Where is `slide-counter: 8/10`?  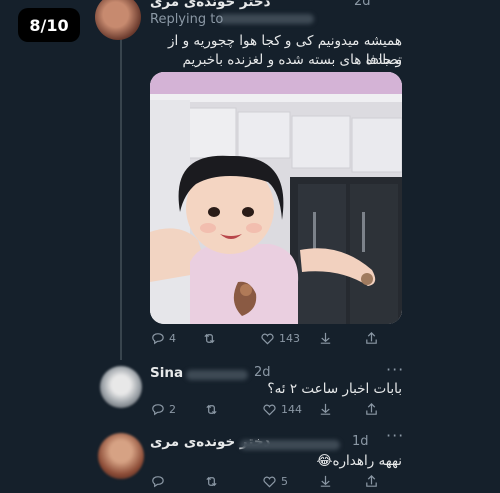
slide-counter: 8/10 is located at coordinates (49, 25).